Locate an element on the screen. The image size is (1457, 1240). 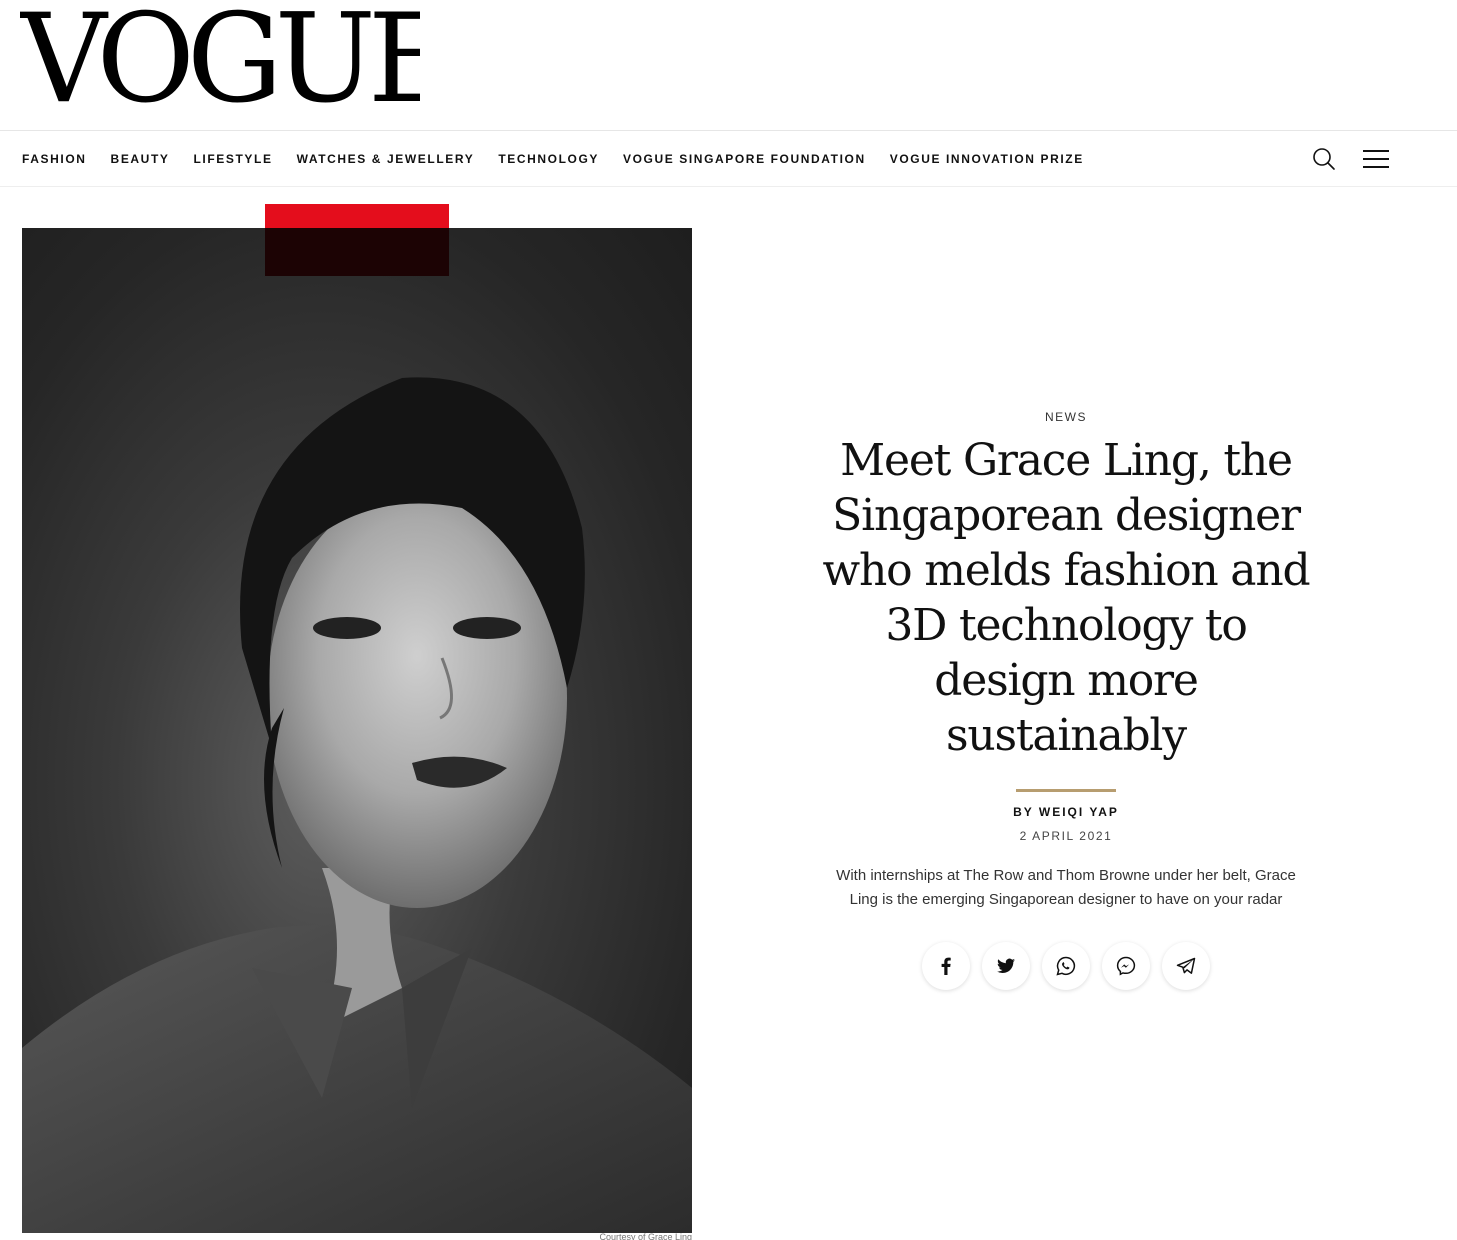
messenger-share-button is located at coordinates (1126, 966).